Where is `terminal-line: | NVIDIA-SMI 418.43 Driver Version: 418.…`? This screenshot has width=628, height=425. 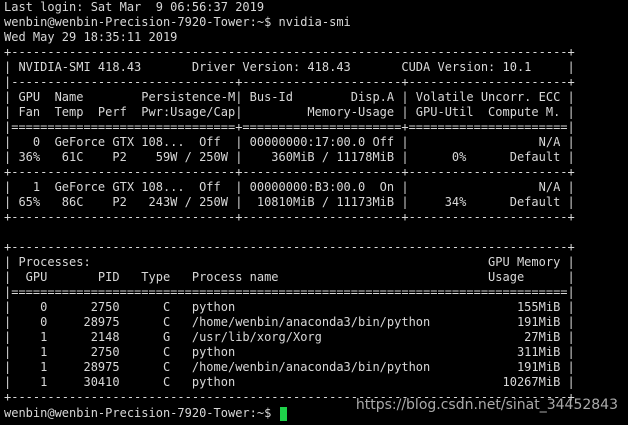
terminal-line: | NVIDIA-SMI 418.43 Driver Version: 418.… is located at coordinates (289, 67).